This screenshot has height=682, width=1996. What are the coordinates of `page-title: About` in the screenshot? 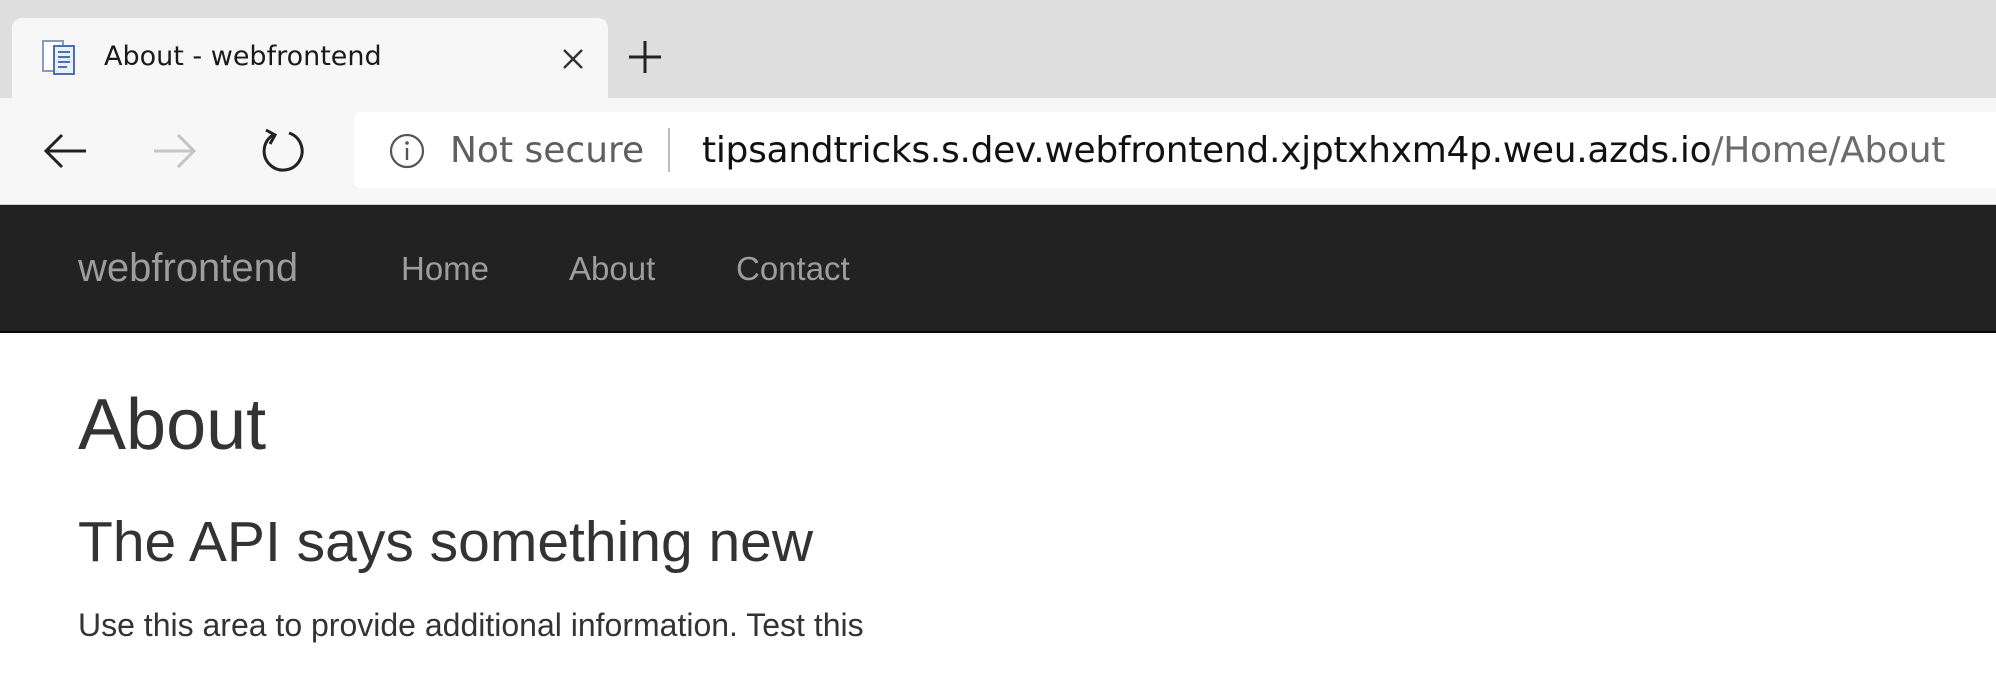 It's located at (172, 425).